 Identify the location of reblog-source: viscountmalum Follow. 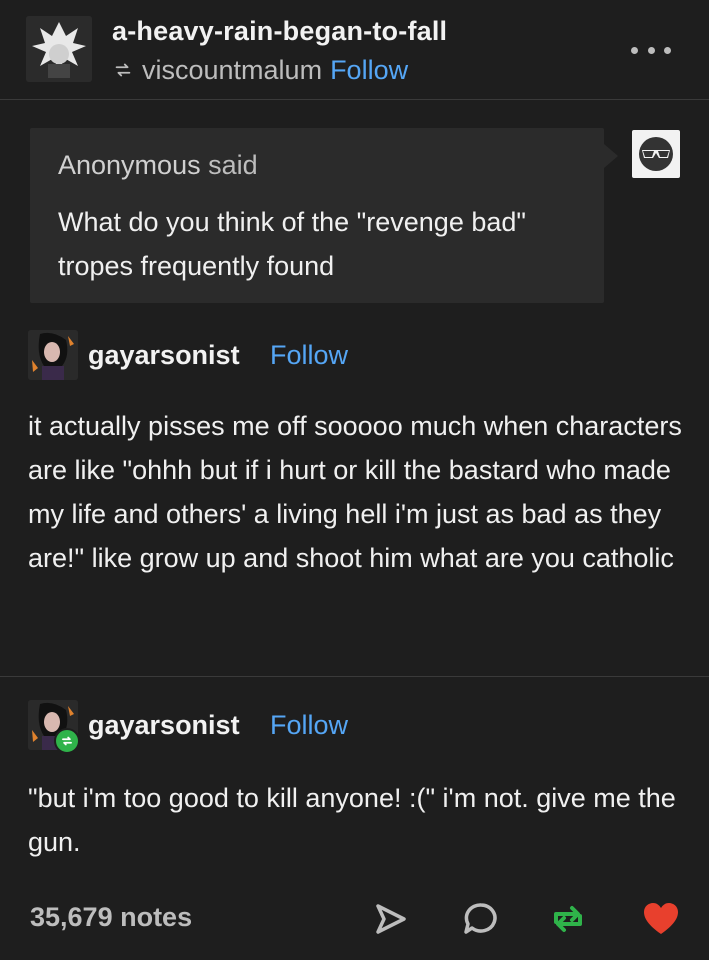
(260, 70).